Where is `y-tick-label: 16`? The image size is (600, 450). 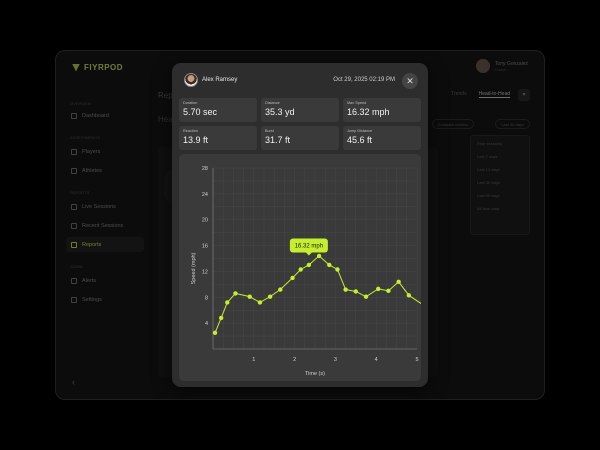
y-tick-label: 16 is located at coordinates (205, 247).